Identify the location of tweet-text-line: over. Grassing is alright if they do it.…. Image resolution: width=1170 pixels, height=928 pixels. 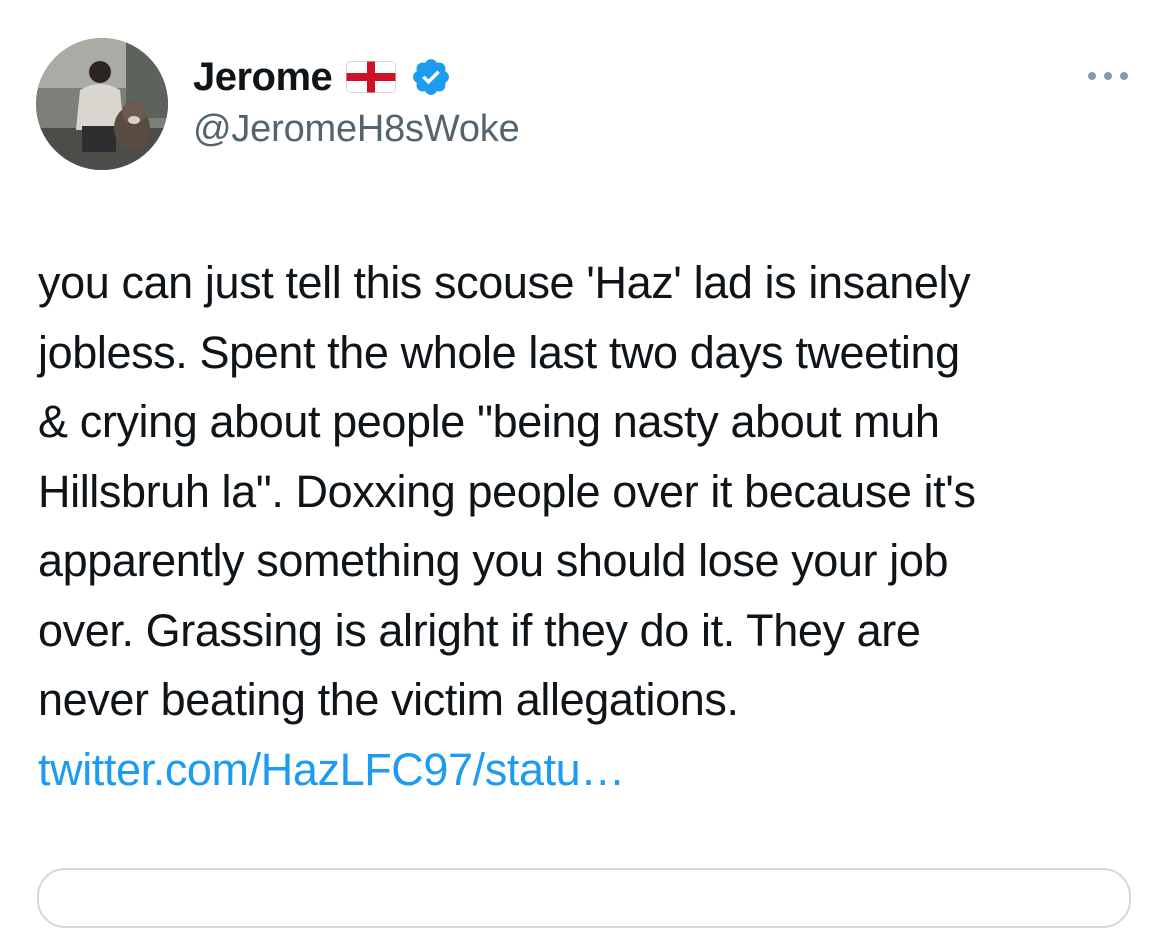
(479, 630).